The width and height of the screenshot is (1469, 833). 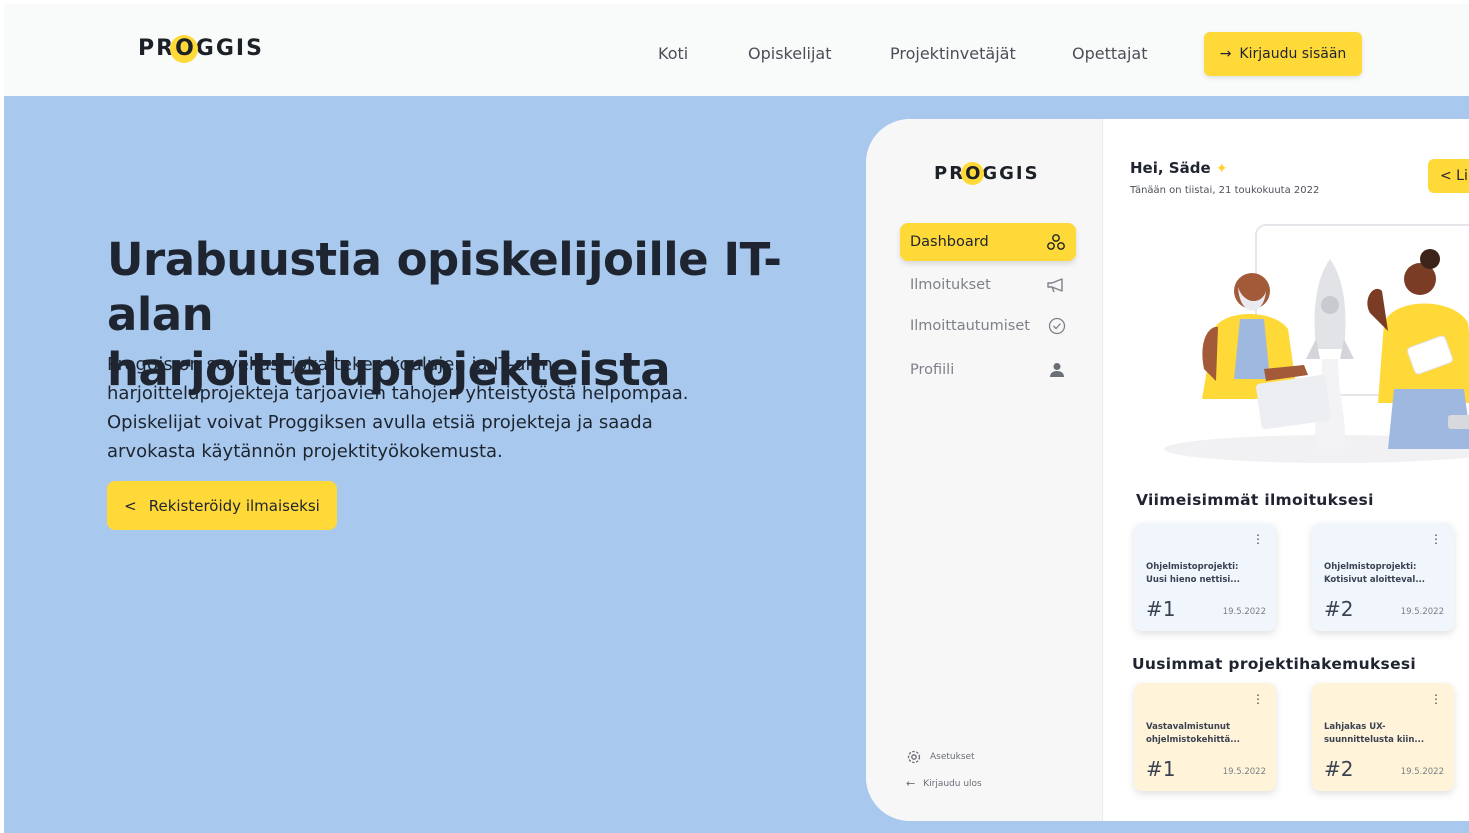 I want to click on proggis-logo: PR OGGIS, so click(x=201, y=49).